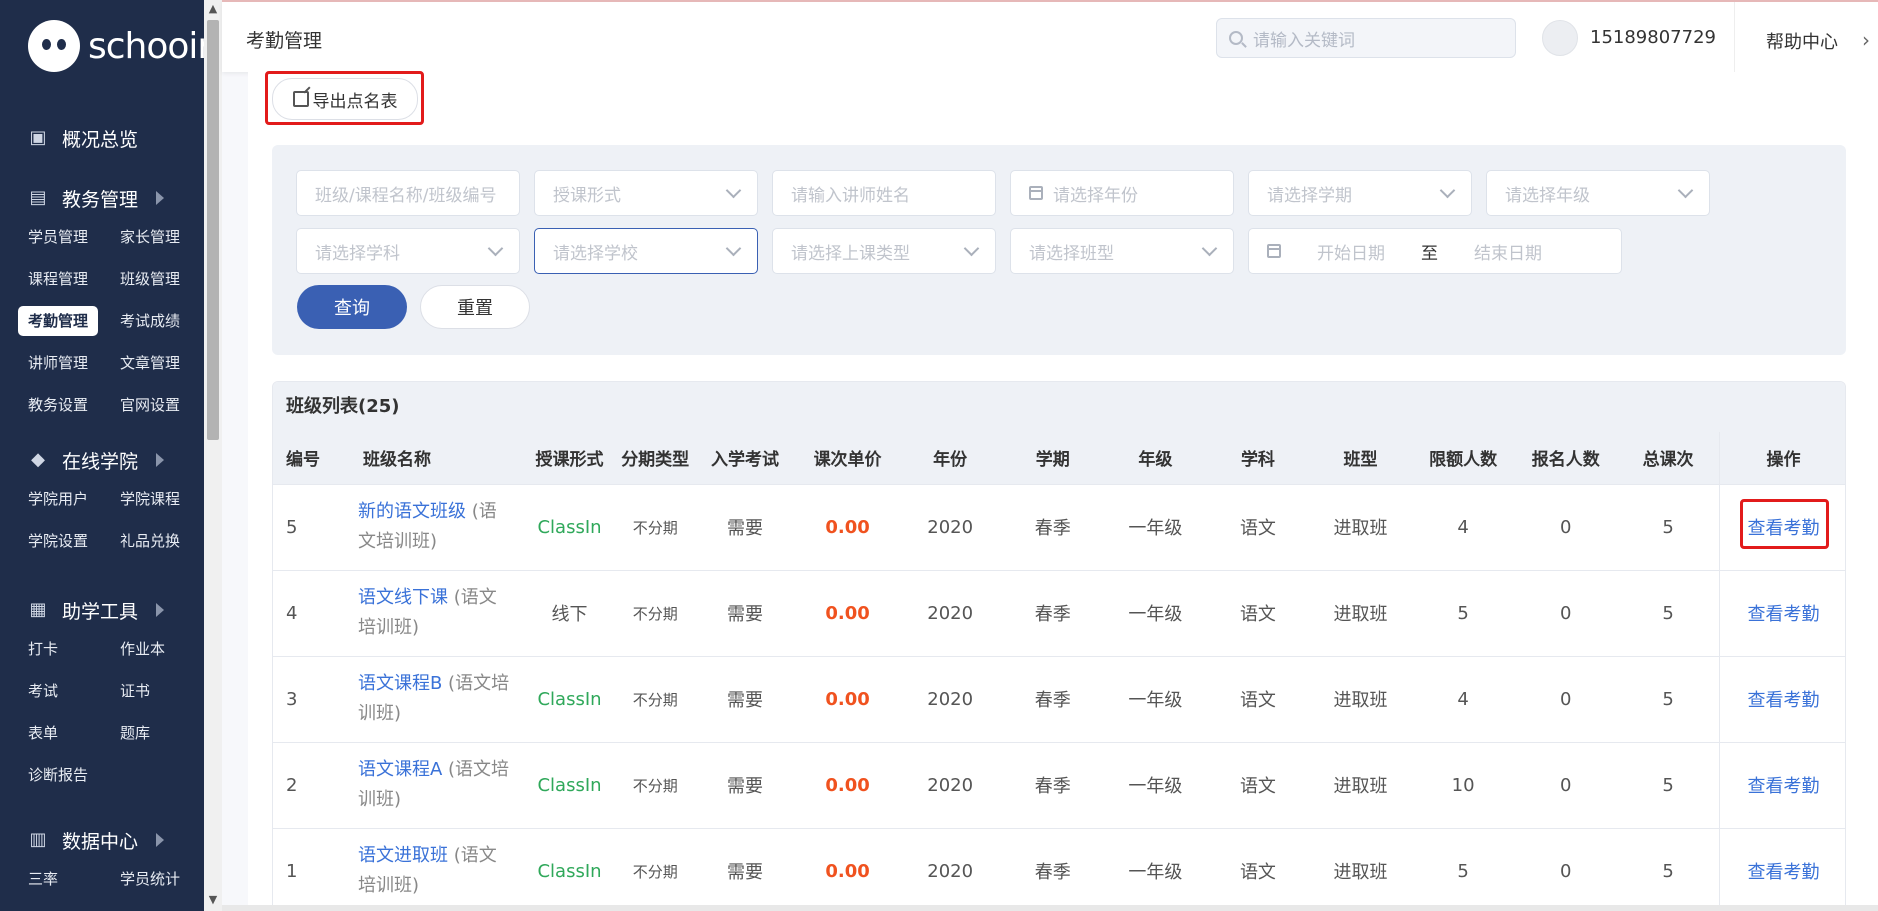  What do you see at coordinates (156, 649) in the screenshot?
I see `sidebar-item: 作业本` at bounding box center [156, 649].